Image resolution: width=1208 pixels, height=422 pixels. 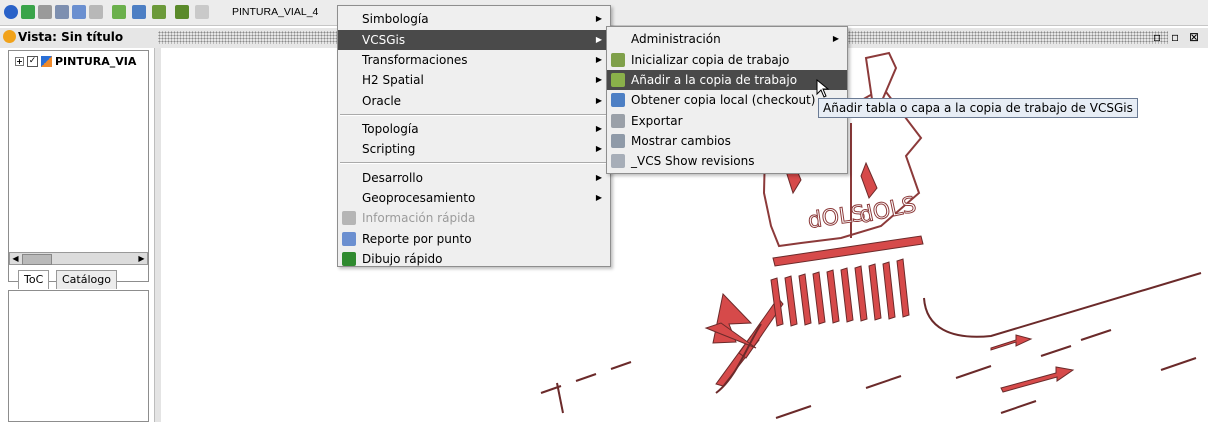 What do you see at coordinates (710, 60) in the screenshot?
I see `menu-item-label: Inicializar copia de trabajo` at bounding box center [710, 60].